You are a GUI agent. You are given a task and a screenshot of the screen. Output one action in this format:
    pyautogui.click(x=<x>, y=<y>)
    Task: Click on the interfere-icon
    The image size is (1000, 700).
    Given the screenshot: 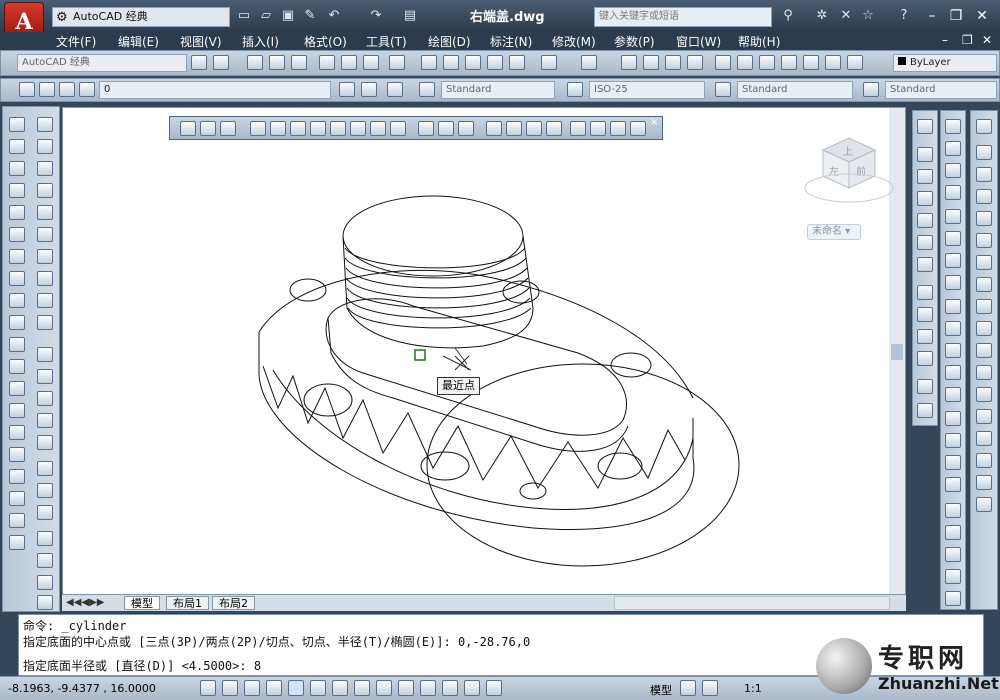 What is the action you would take?
    pyautogui.click(x=618, y=128)
    